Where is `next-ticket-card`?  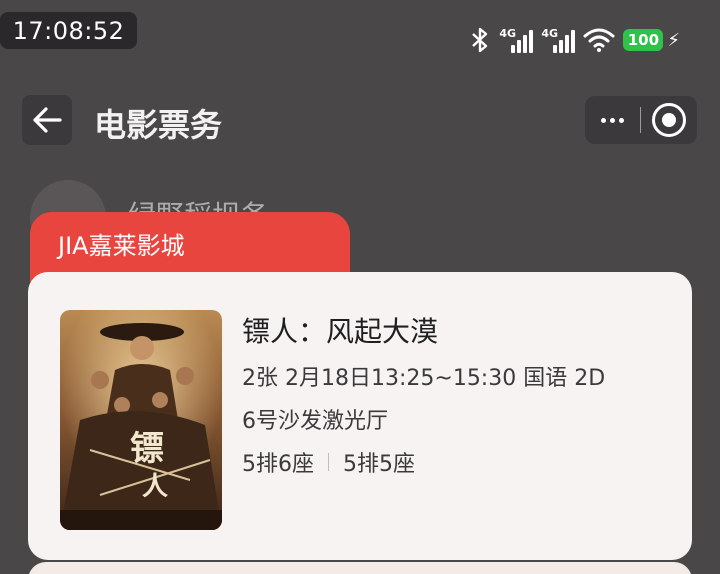
next-ticket-card is located at coordinates (360, 568).